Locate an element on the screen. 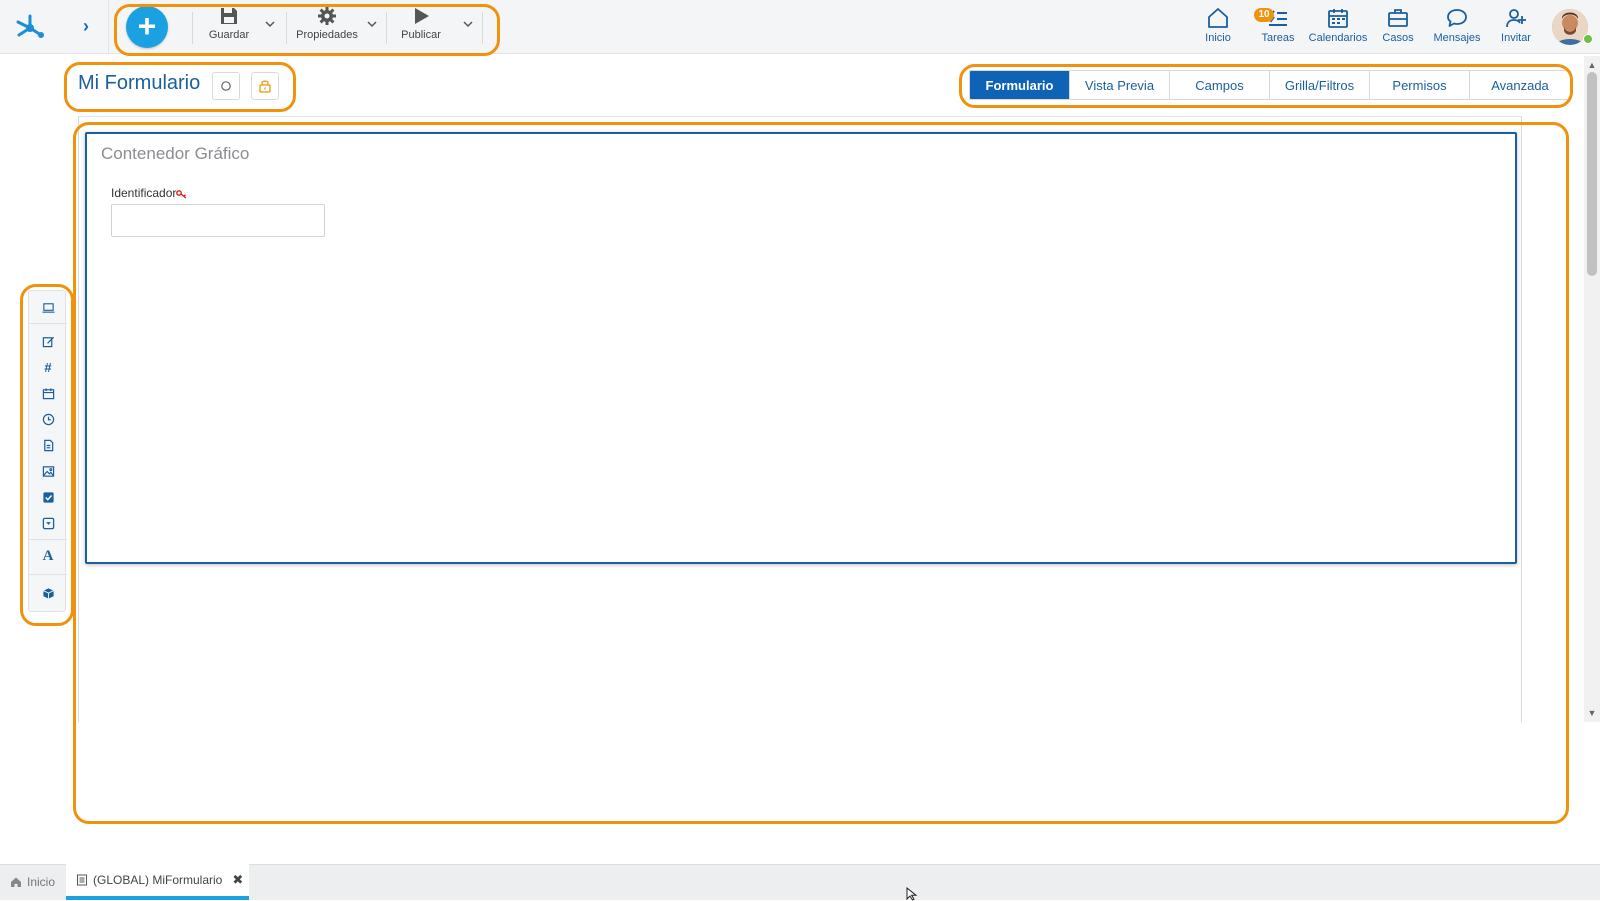 The height and width of the screenshot is (901, 1600). bottom-tab-form: (GLOBAL) MiFormulario ✖ is located at coordinates (157, 882).